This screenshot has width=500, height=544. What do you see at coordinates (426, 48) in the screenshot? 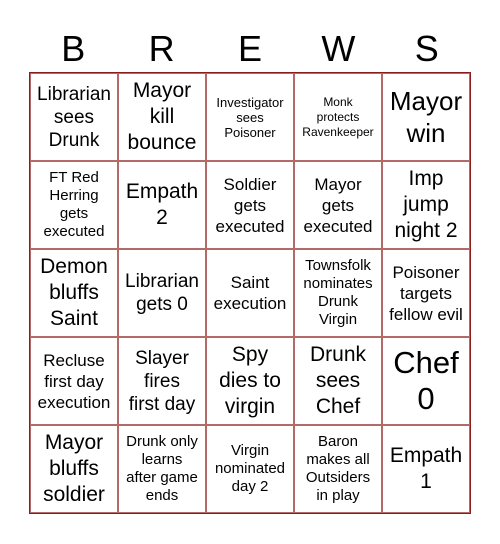
I see `header-letter-s: S` at bounding box center [426, 48].